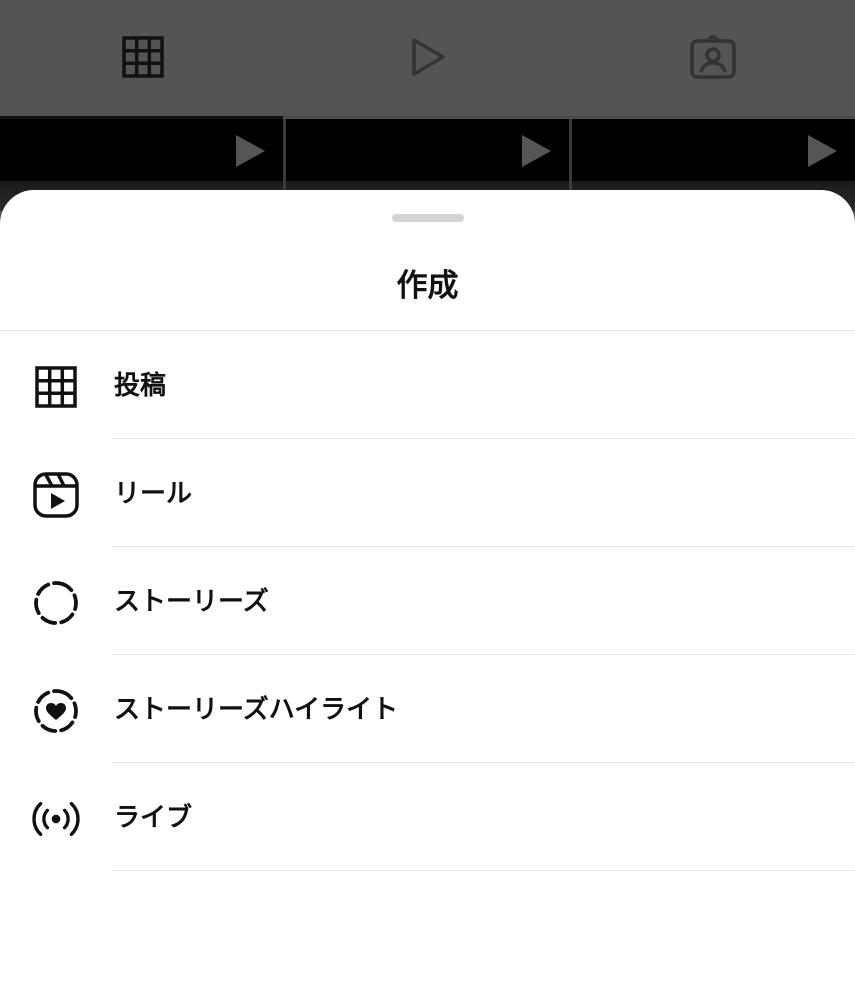 The height and width of the screenshot is (999, 855). What do you see at coordinates (427, 709) in the screenshot?
I see `create-story-highlight-item: ストーリーズハイライト` at bounding box center [427, 709].